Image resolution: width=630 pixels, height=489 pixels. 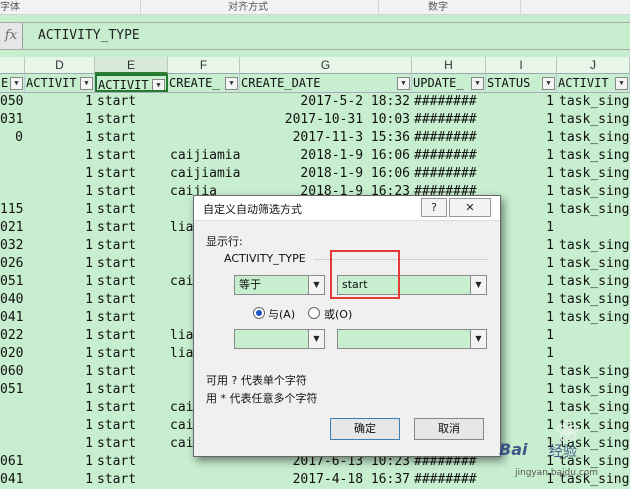 What do you see at coordinates (131, 83) in the screenshot?
I see `header-cell-activity-type: ACTIVIT ▼` at bounding box center [131, 83].